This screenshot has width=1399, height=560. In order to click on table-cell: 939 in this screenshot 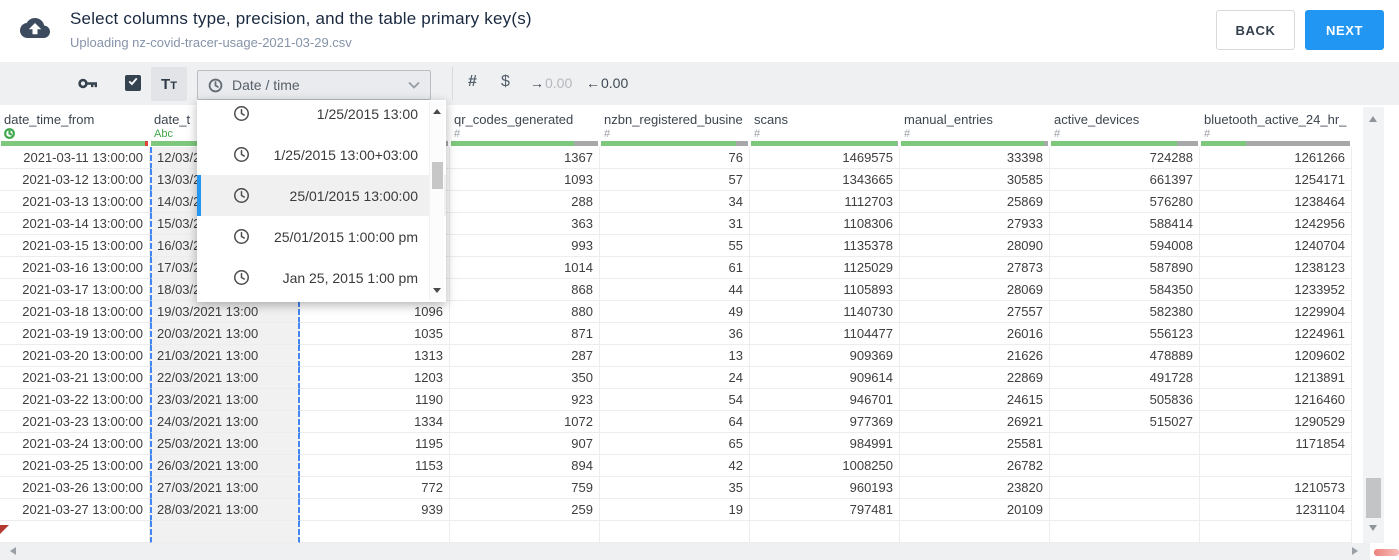, I will do `click(375, 510)`.